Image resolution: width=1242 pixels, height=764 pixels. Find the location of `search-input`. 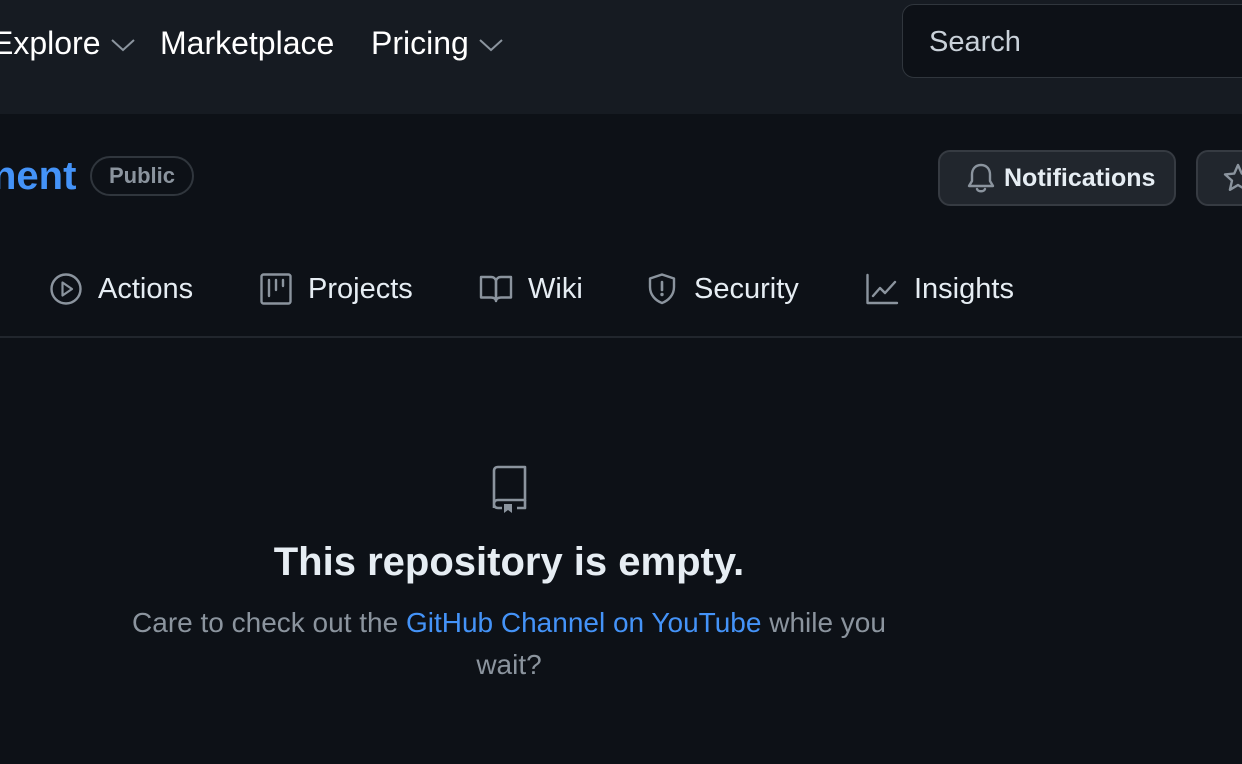

search-input is located at coordinates (1079, 42).